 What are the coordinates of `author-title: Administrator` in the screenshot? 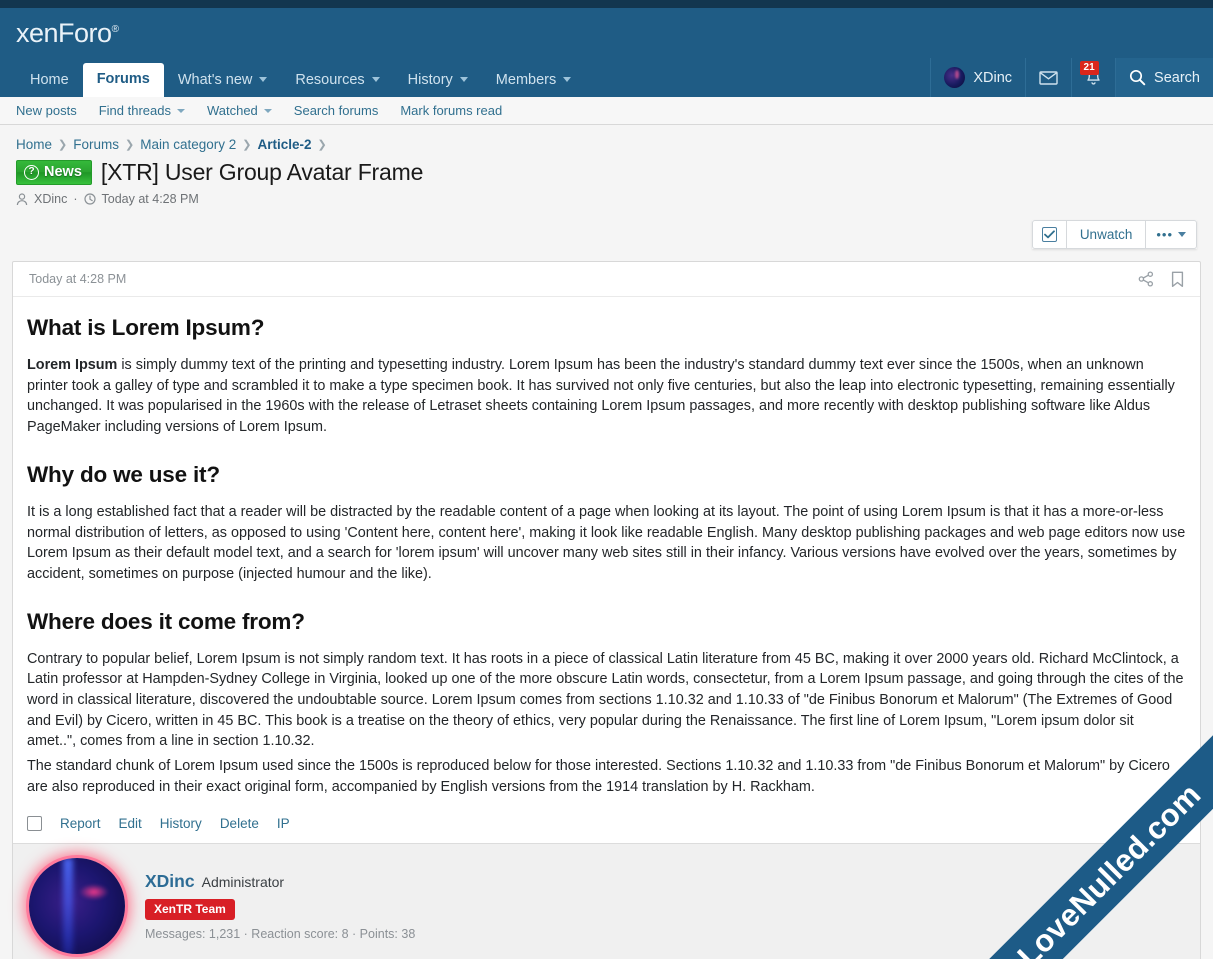 It's located at (243, 881).